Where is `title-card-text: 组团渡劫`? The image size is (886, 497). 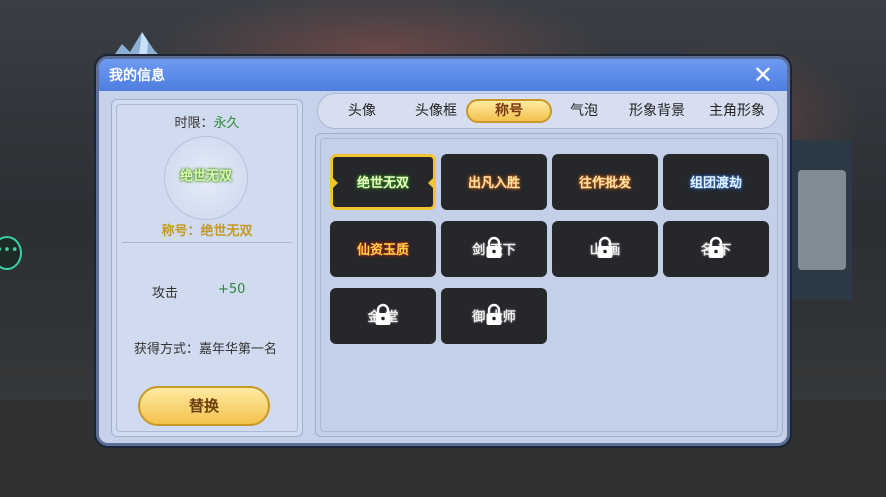 title-card-text: 组团渡劫 is located at coordinates (715, 183).